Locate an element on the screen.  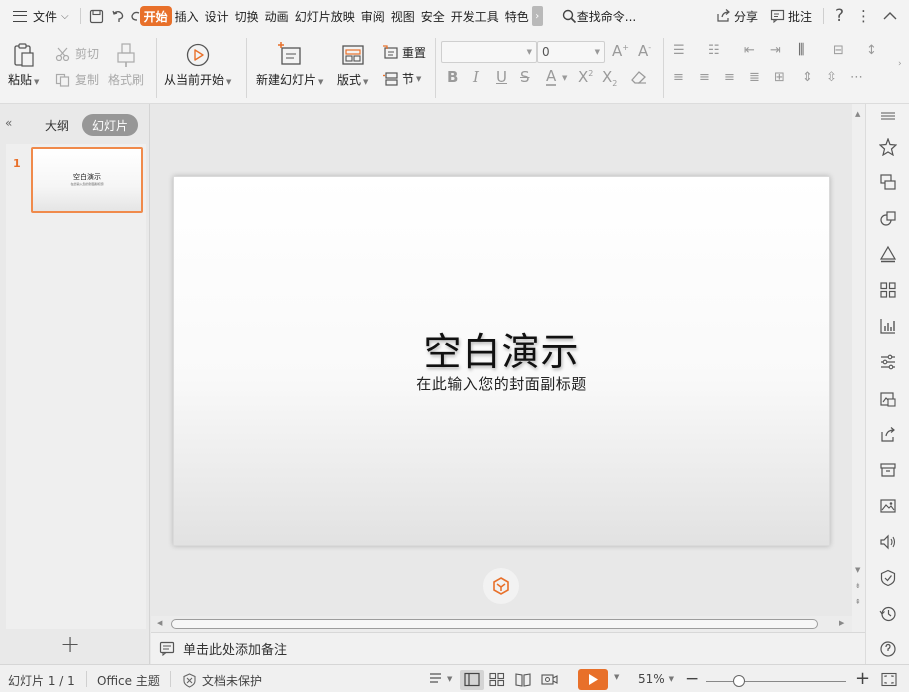
reading-view-icon is located at coordinates (523, 679).